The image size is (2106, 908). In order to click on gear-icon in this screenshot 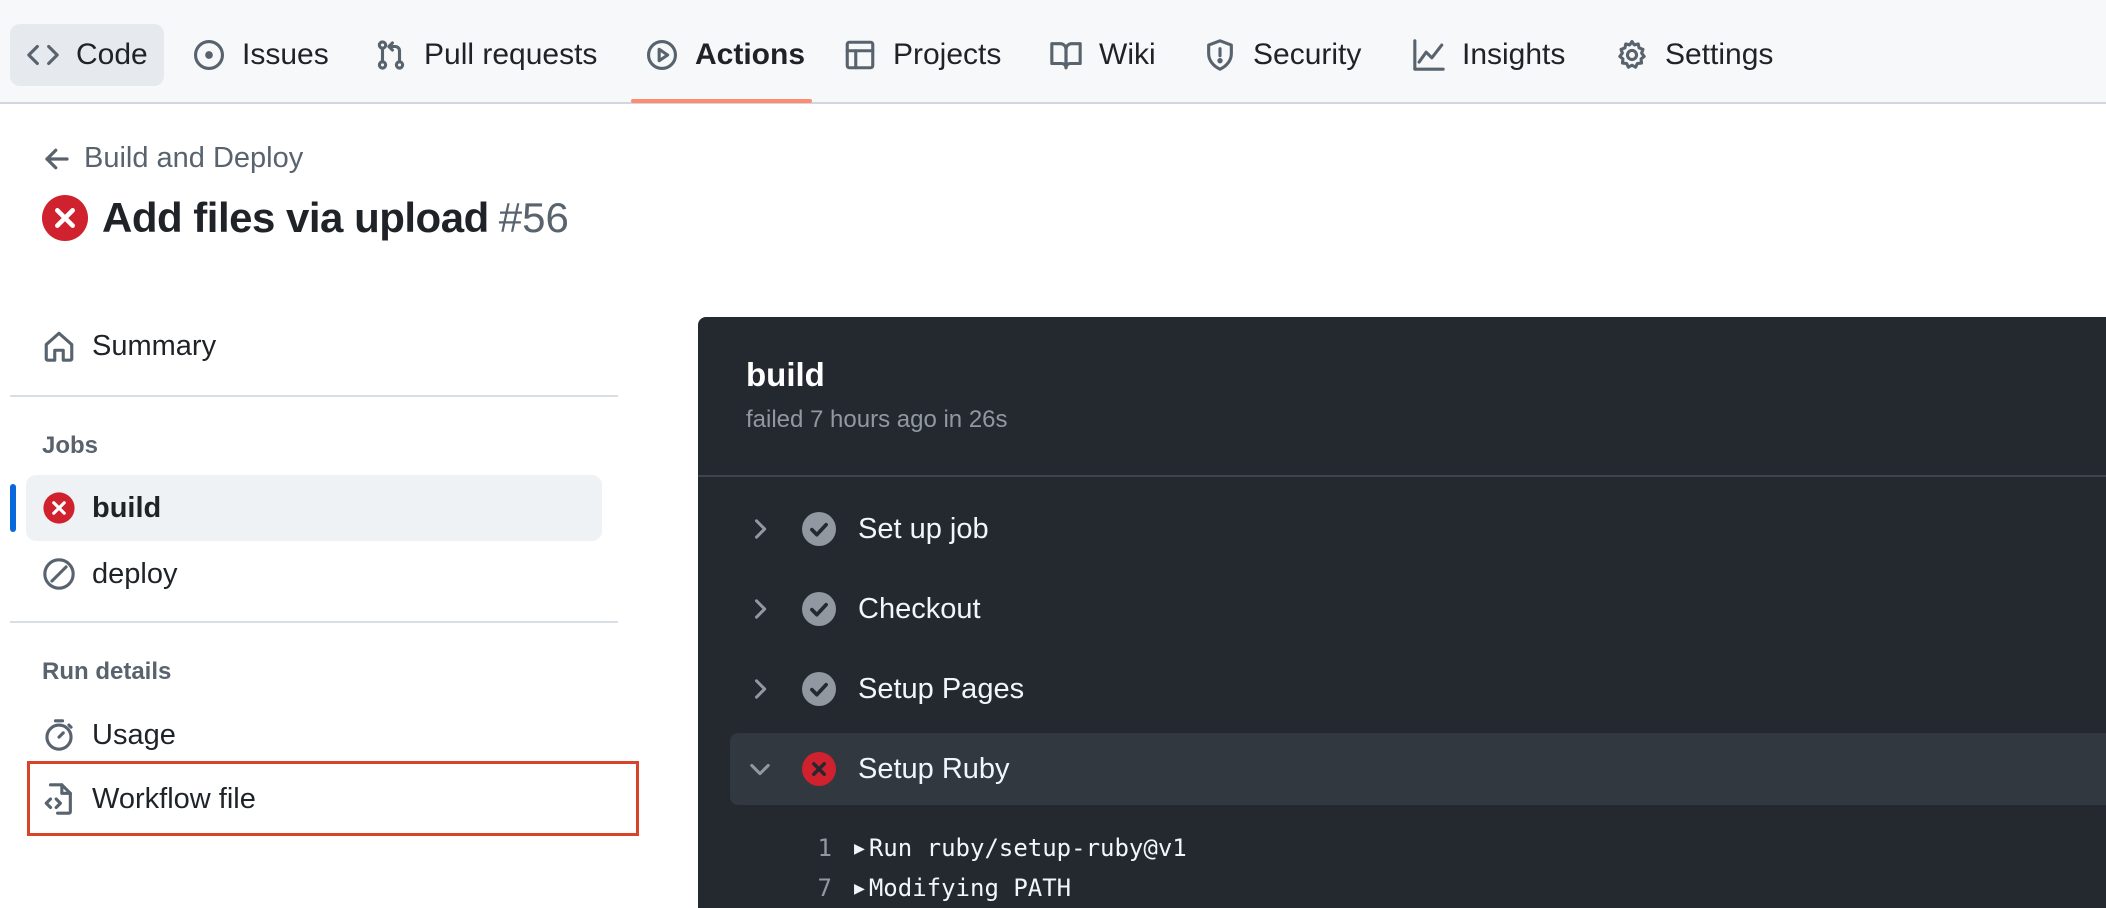, I will do `click(1632, 54)`.